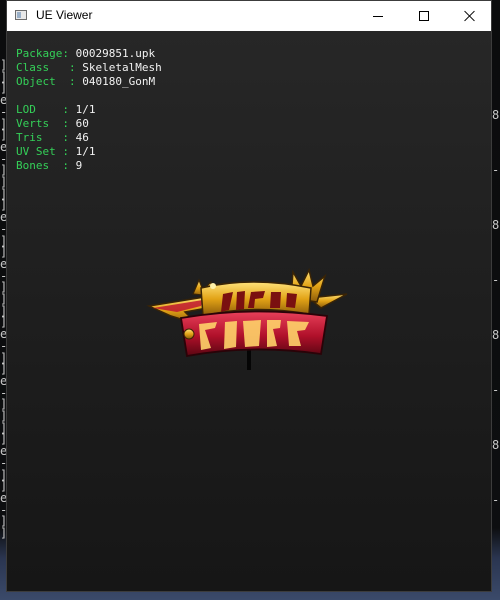 The image size is (500, 600). Describe the element at coordinates (62, 123) in the screenshot. I see `verts-sep: :` at that location.